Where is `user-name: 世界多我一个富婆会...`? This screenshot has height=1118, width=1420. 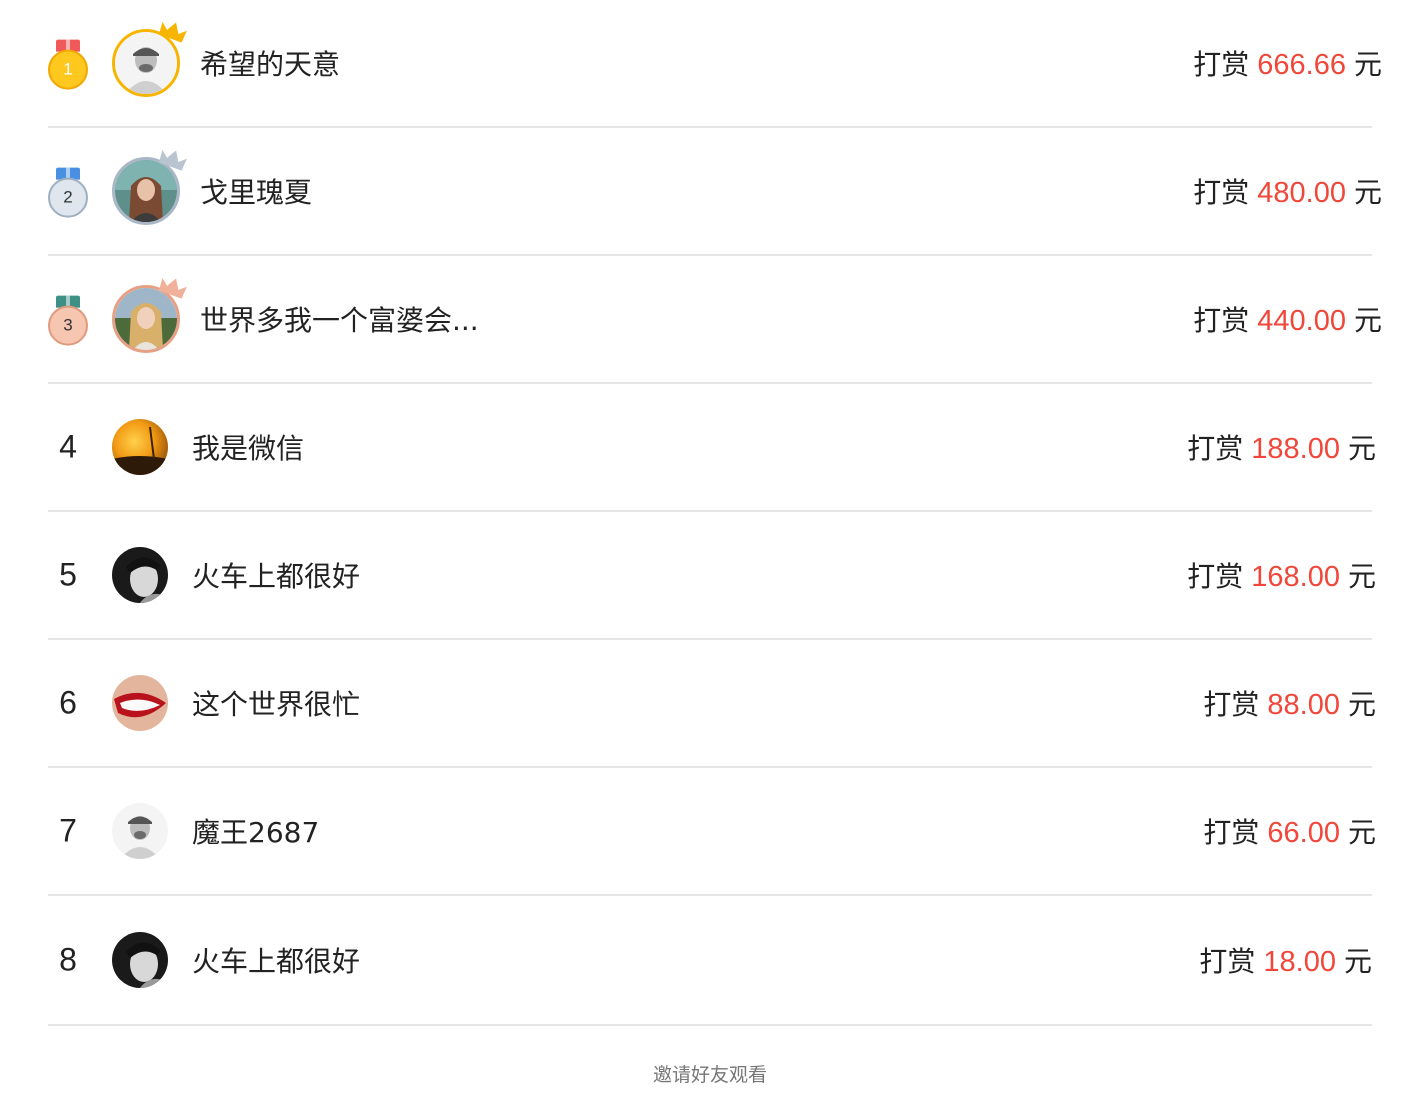
user-name: 世界多我一个富婆会... is located at coordinates (339, 320).